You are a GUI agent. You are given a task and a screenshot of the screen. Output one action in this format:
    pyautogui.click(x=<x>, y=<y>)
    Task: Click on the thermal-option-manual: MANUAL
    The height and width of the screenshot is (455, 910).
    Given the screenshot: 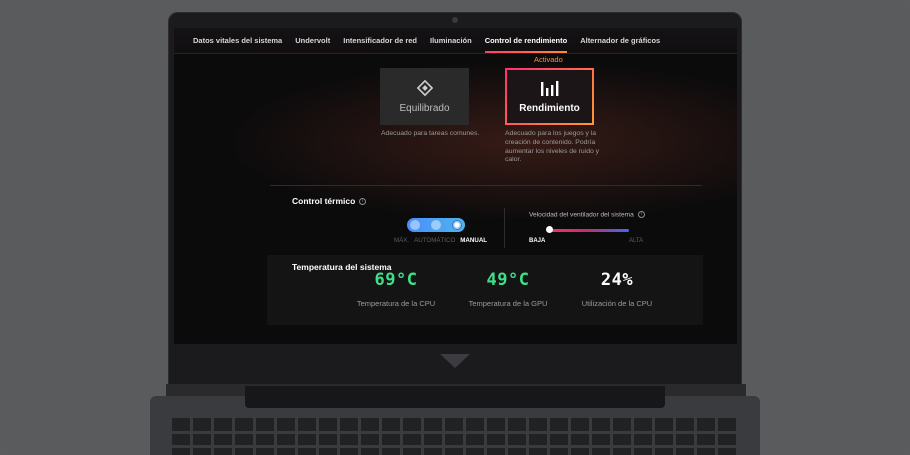 What is the action you would take?
    pyautogui.click(x=473, y=240)
    